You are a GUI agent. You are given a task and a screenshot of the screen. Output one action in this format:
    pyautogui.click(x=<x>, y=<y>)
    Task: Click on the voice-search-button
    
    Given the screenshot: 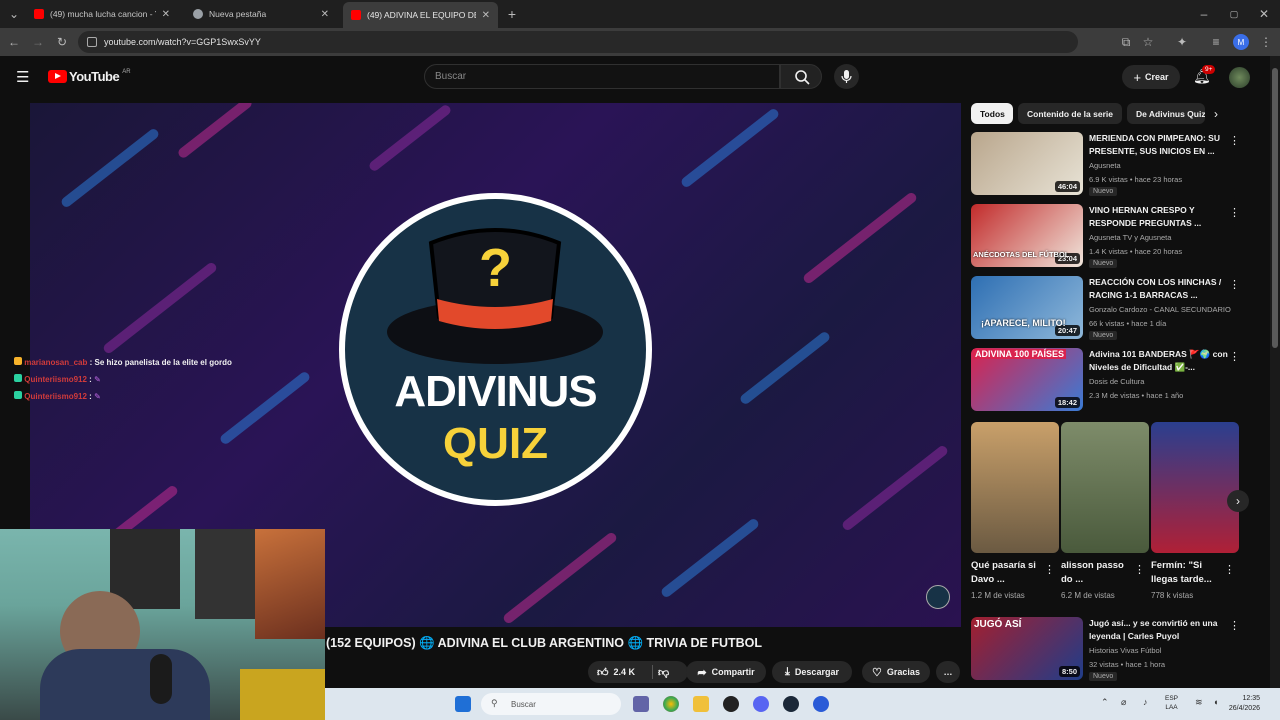 What is the action you would take?
    pyautogui.click(x=846, y=76)
    